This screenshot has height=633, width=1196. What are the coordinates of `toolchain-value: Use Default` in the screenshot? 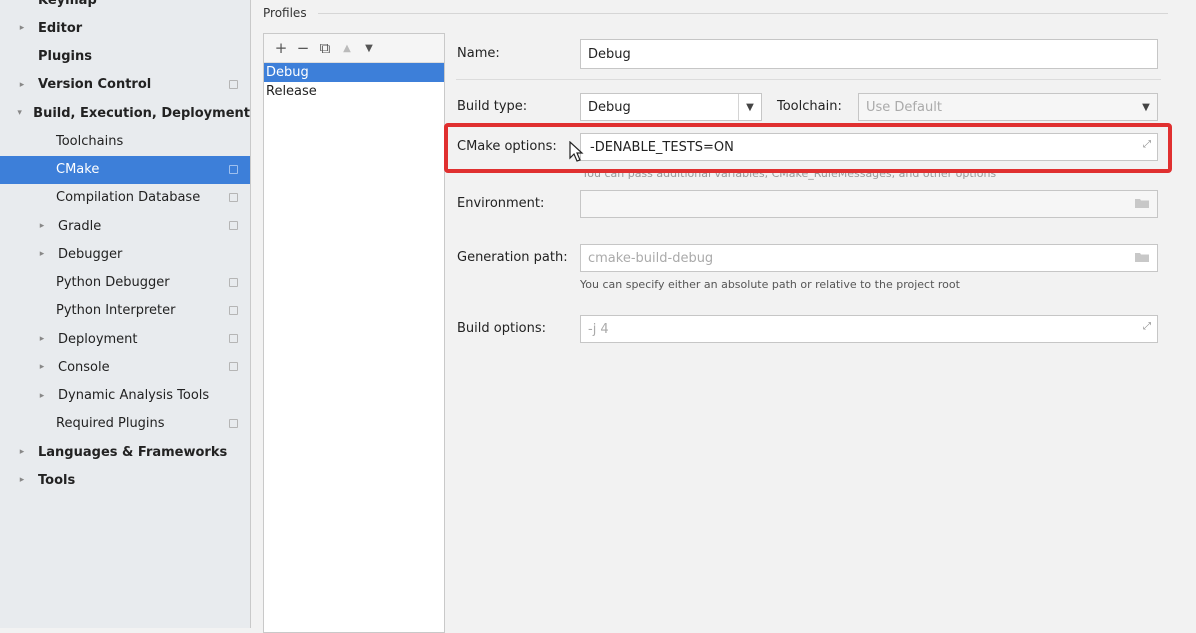 It's located at (904, 107).